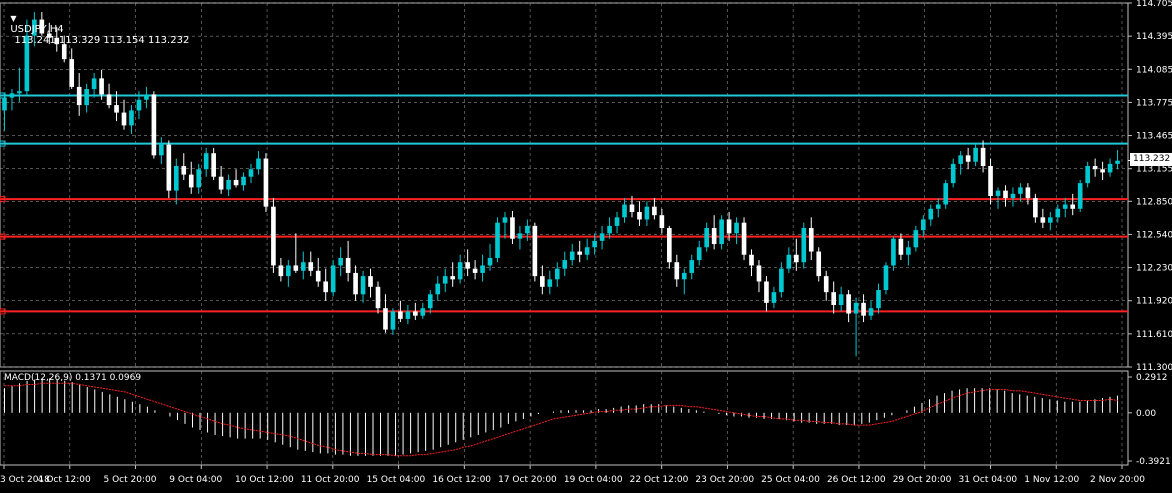 The image size is (1172, 493). I want to click on x-tick-label: 22 Oct 12:00, so click(659, 480).